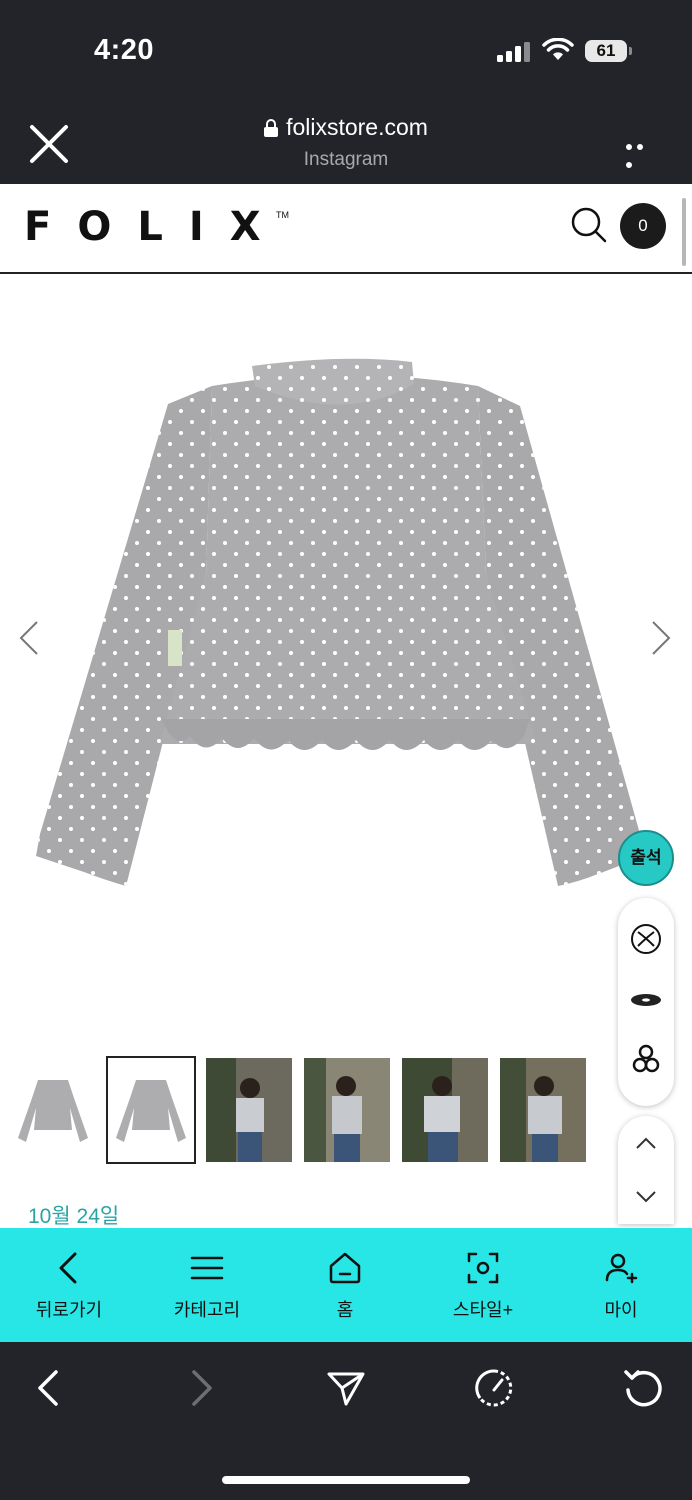 The image size is (692, 1500). Describe the element at coordinates (483, 1268) in the screenshot. I see `scan-icon` at that location.